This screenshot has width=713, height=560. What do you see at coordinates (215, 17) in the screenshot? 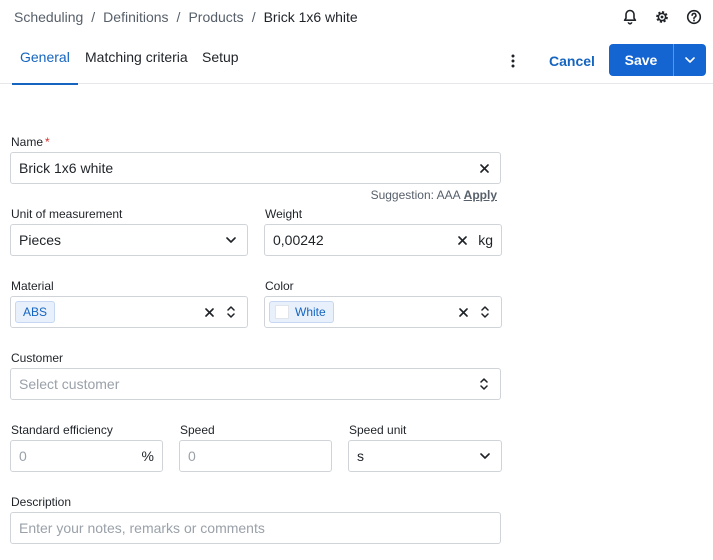
I see `breadcrumb-products: Products` at bounding box center [215, 17].